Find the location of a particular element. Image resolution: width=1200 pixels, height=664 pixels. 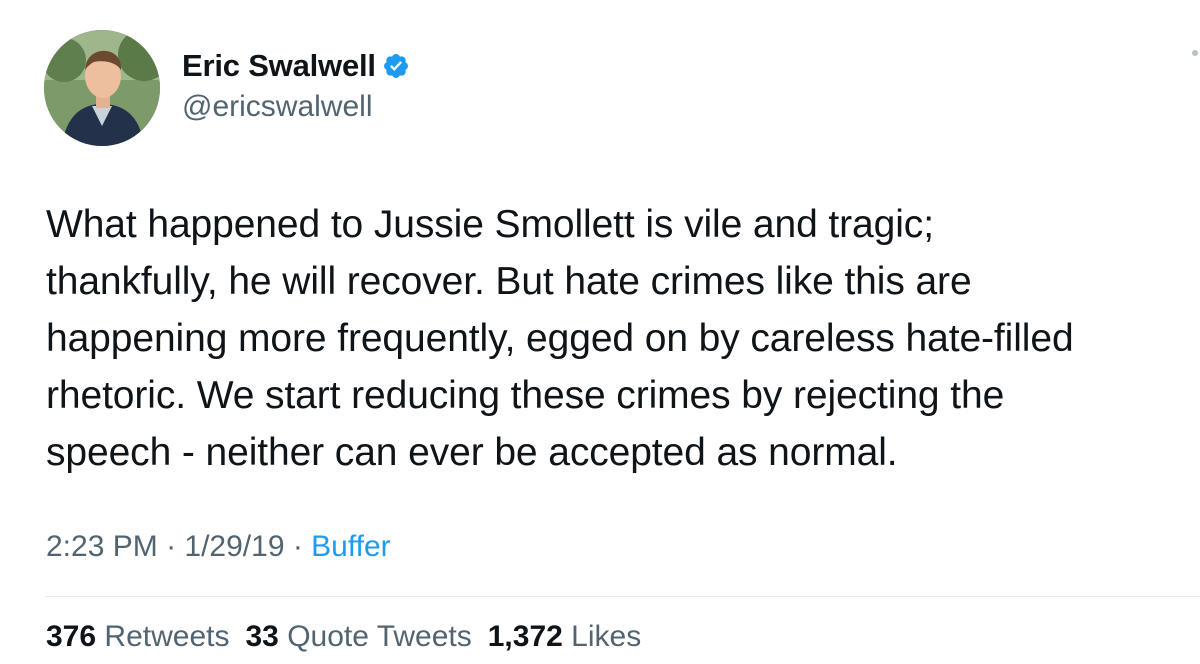

profile-photo-icon is located at coordinates (102, 88).